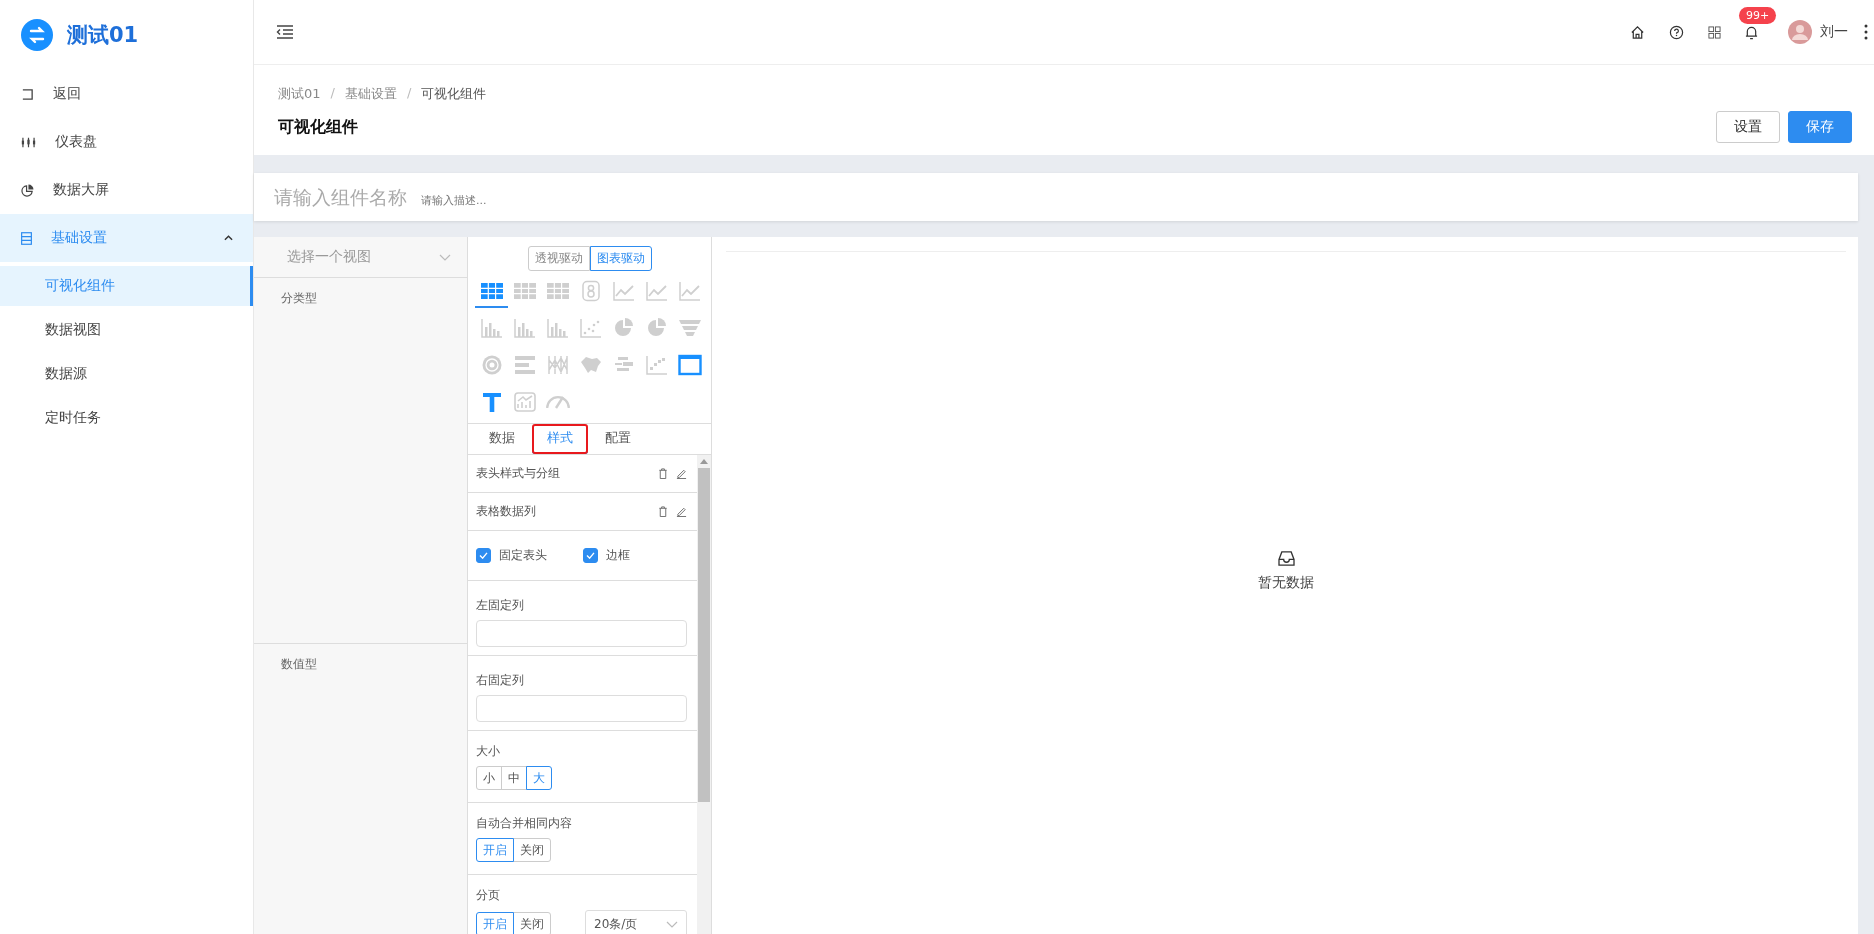  Describe the element at coordinates (1751, 32) in the screenshot. I see `bell-icon` at that location.